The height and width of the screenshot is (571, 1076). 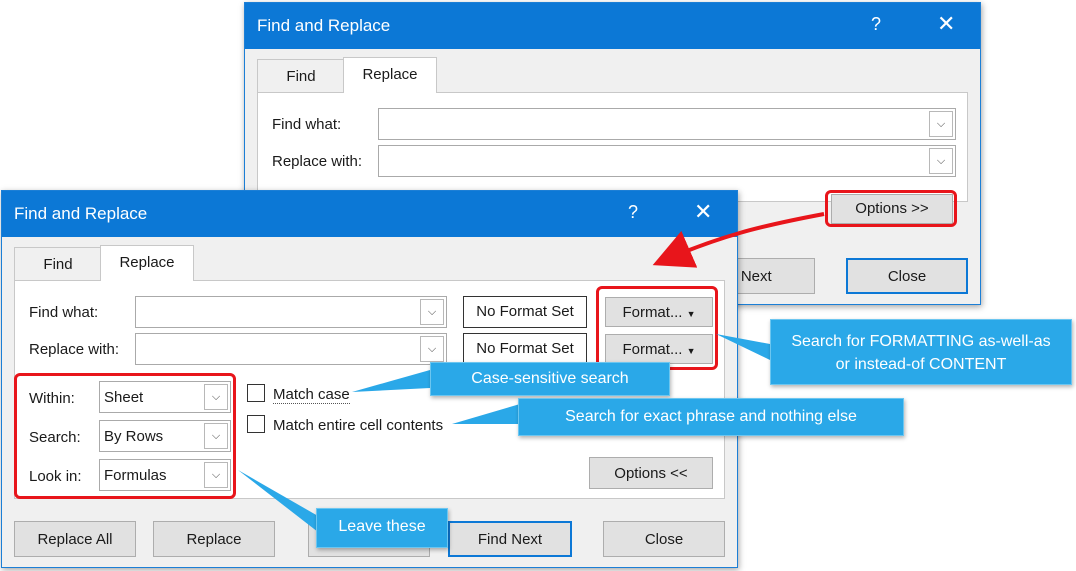 I want to click on callout-case-sensitive: Case-sensitive search, so click(x=550, y=379).